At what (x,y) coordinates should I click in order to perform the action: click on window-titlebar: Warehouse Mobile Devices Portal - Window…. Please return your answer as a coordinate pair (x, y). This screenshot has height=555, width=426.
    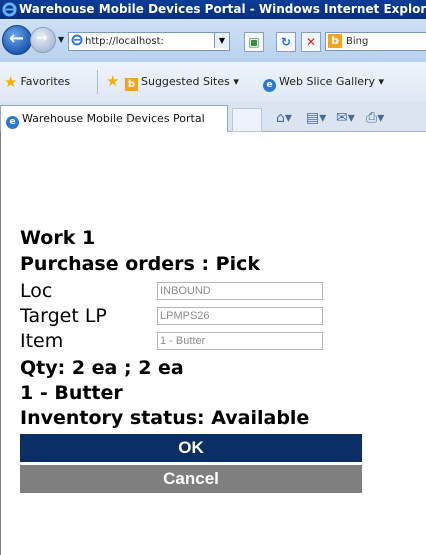
    Looking at the image, I should click on (213, 9).